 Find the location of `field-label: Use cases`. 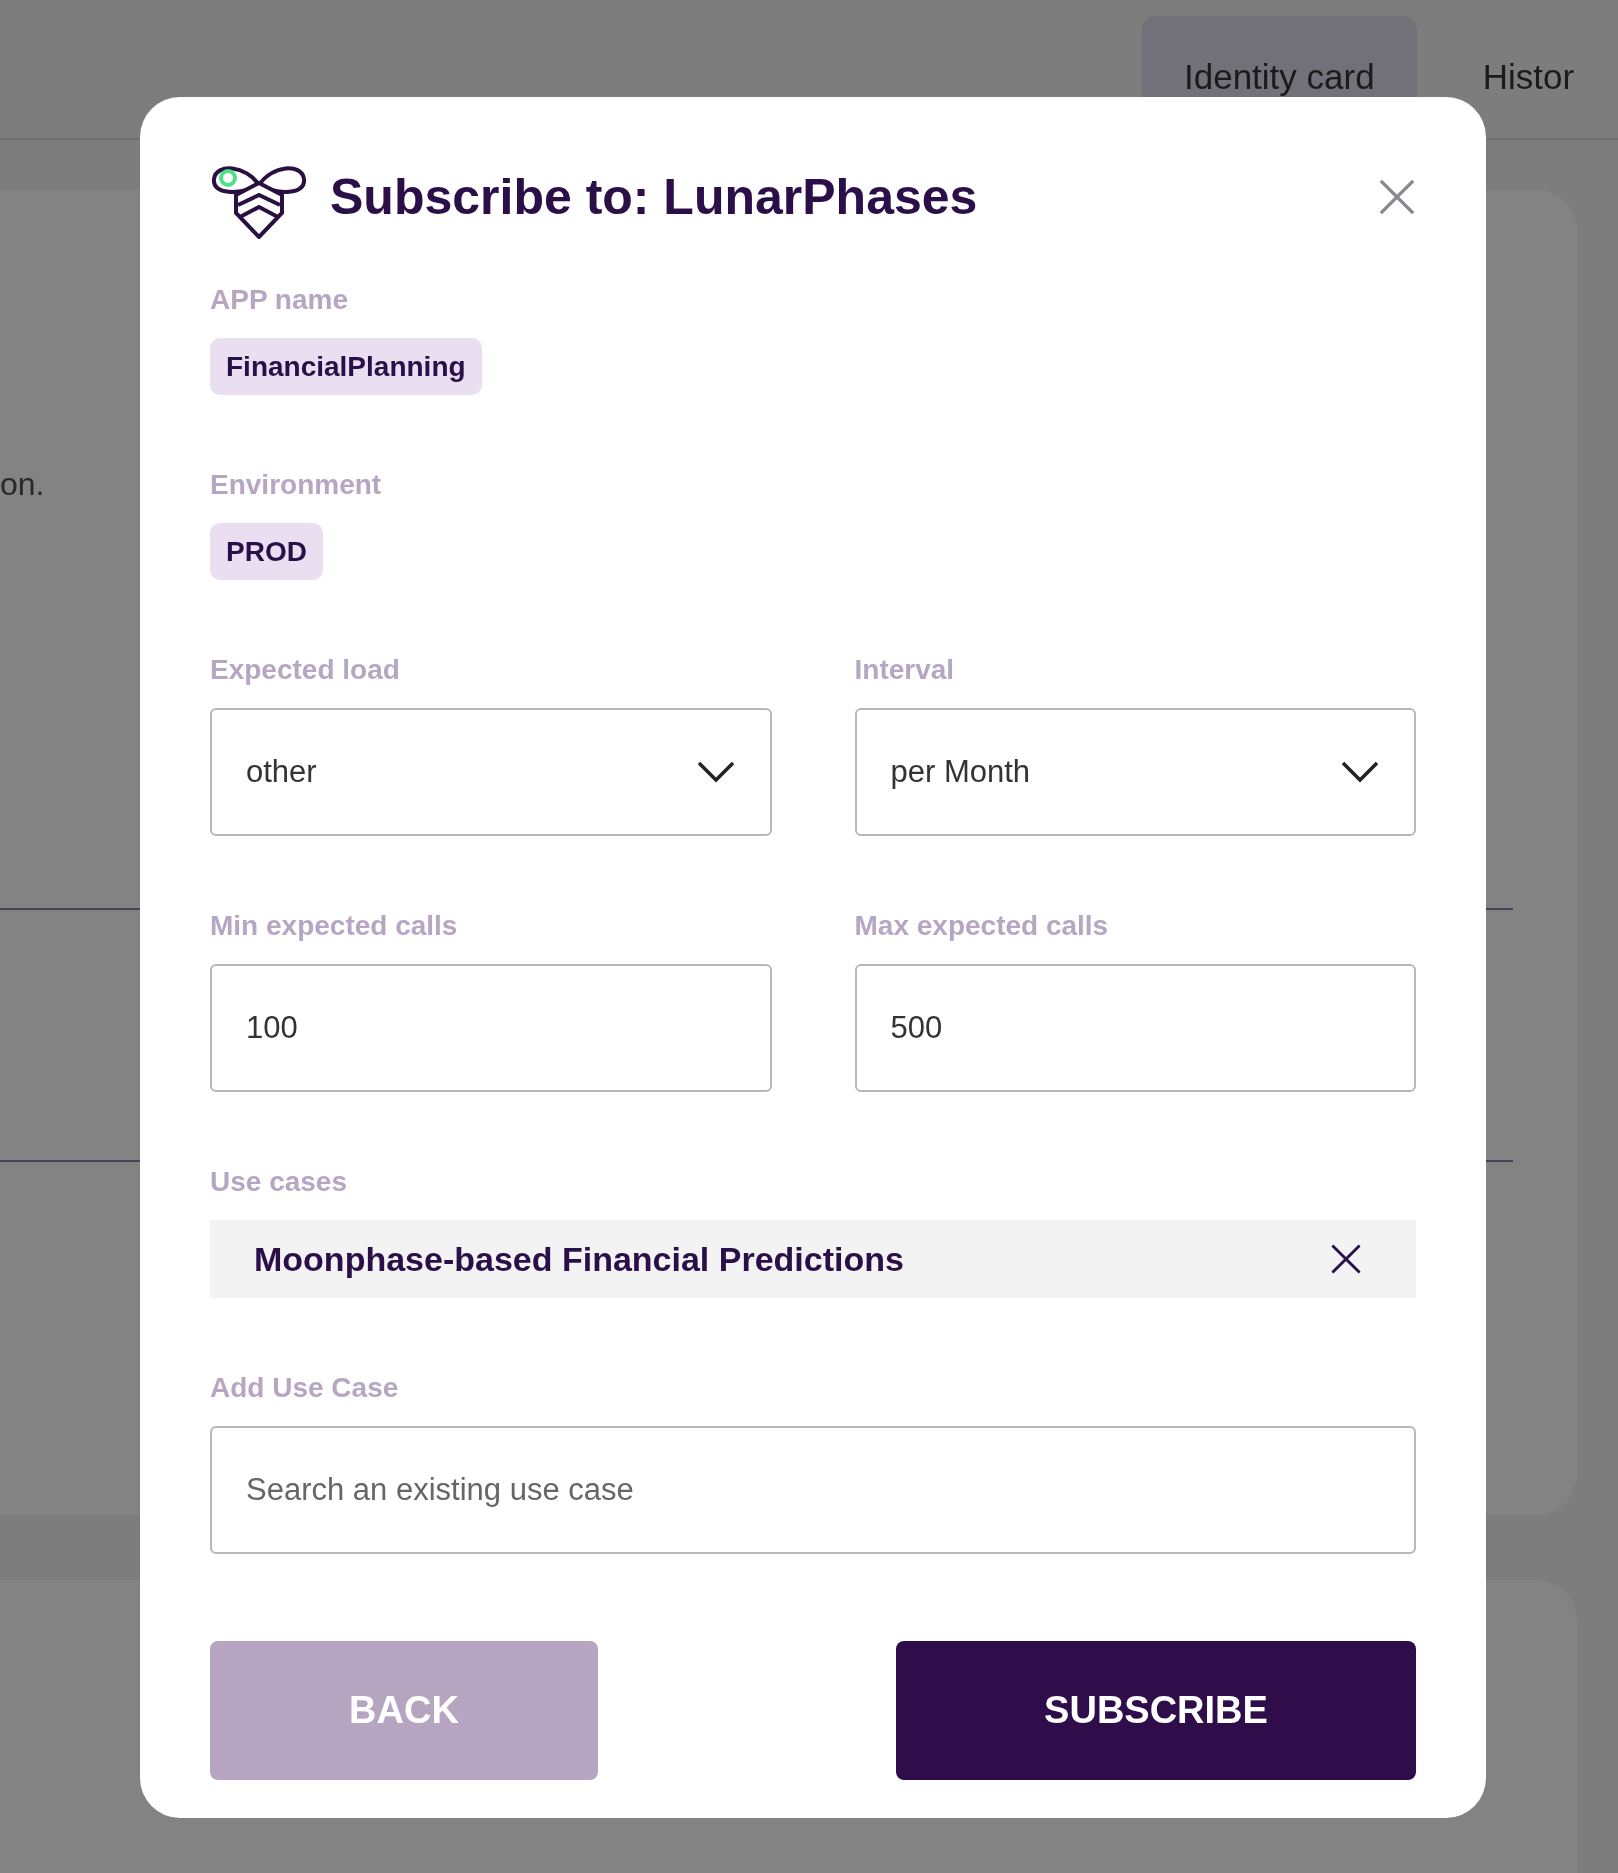

field-label: Use cases is located at coordinates (279, 1182).